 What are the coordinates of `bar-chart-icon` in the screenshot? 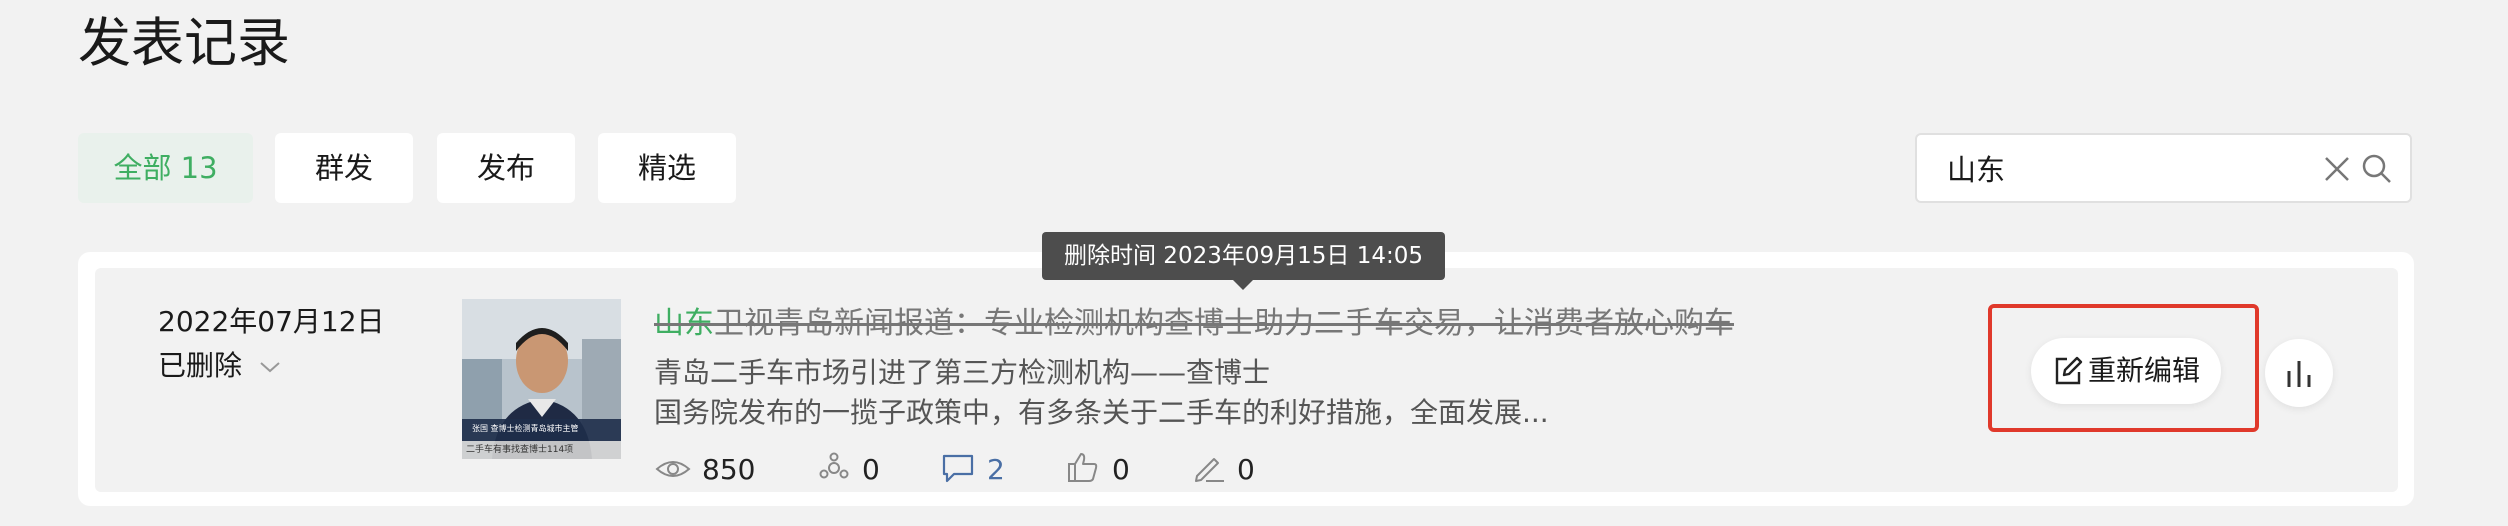 It's located at (2299, 374).